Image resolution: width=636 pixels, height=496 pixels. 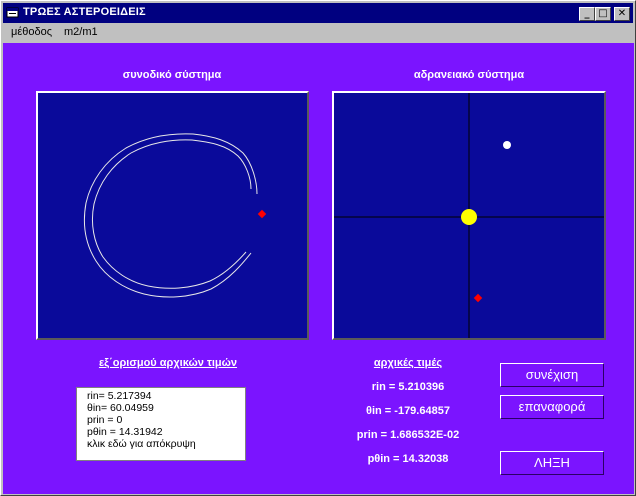 I want to click on planet-body, so click(x=507, y=145).